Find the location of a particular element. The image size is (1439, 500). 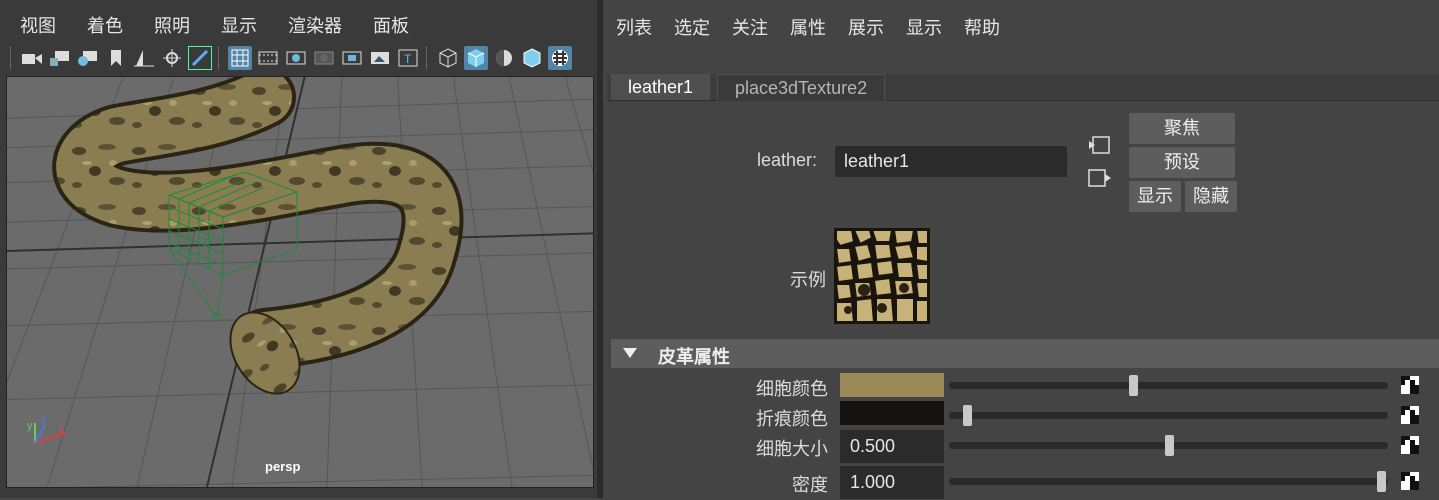

menu-display: 显示 is located at coordinates (924, 27).